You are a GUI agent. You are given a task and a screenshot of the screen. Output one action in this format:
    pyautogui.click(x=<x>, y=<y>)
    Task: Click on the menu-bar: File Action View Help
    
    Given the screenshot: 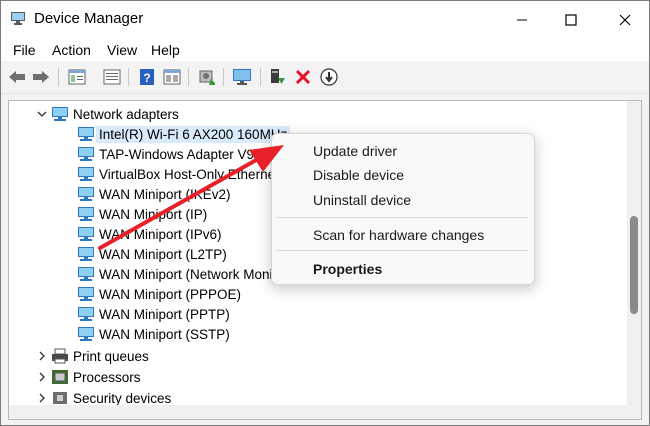 What is the action you would take?
    pyautogui.click(x=325, y=49)
    